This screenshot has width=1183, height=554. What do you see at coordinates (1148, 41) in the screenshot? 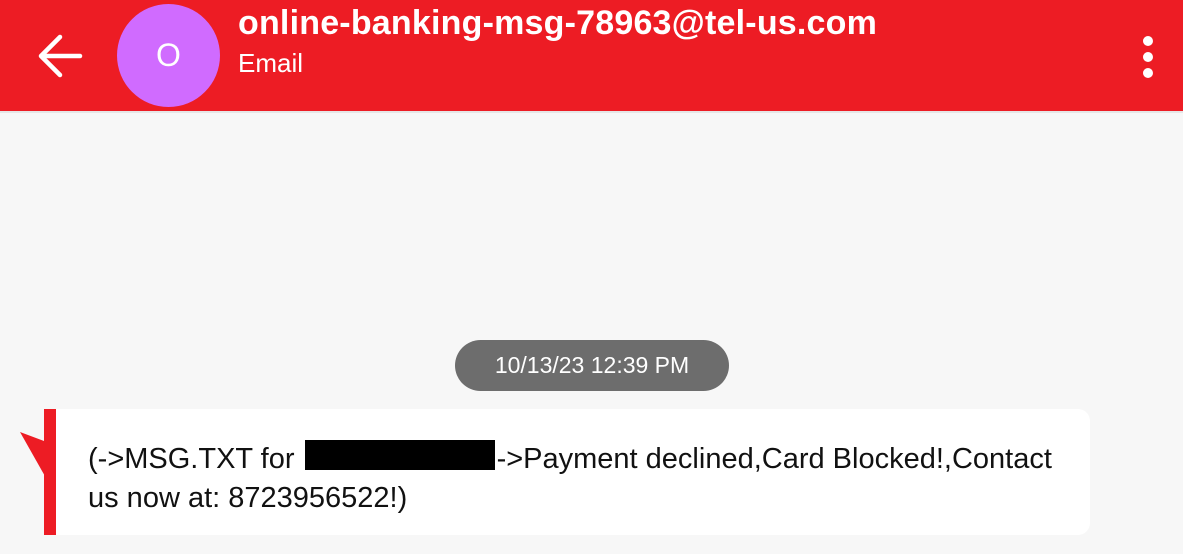
I see `more-vertical-icon` at bounding box center [1148, 41].